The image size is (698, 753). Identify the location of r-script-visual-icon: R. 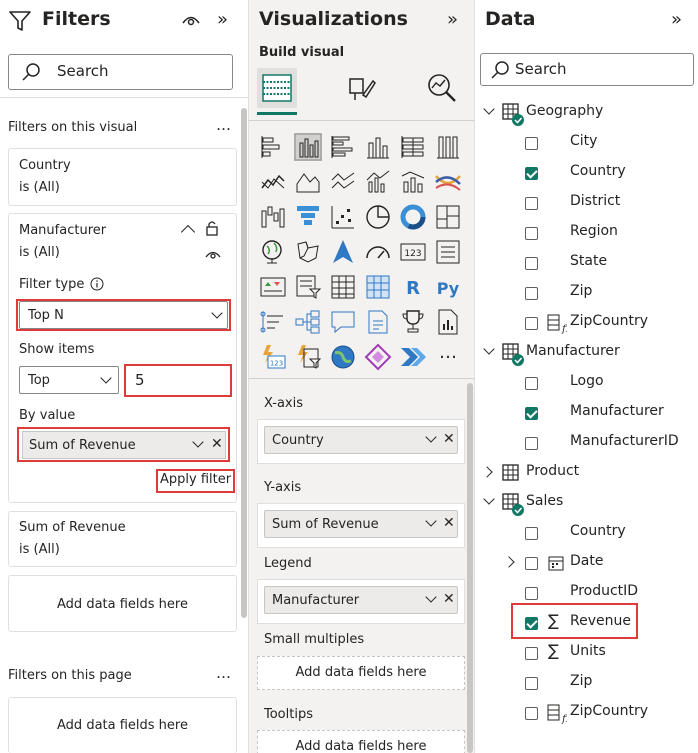
(413, 287).